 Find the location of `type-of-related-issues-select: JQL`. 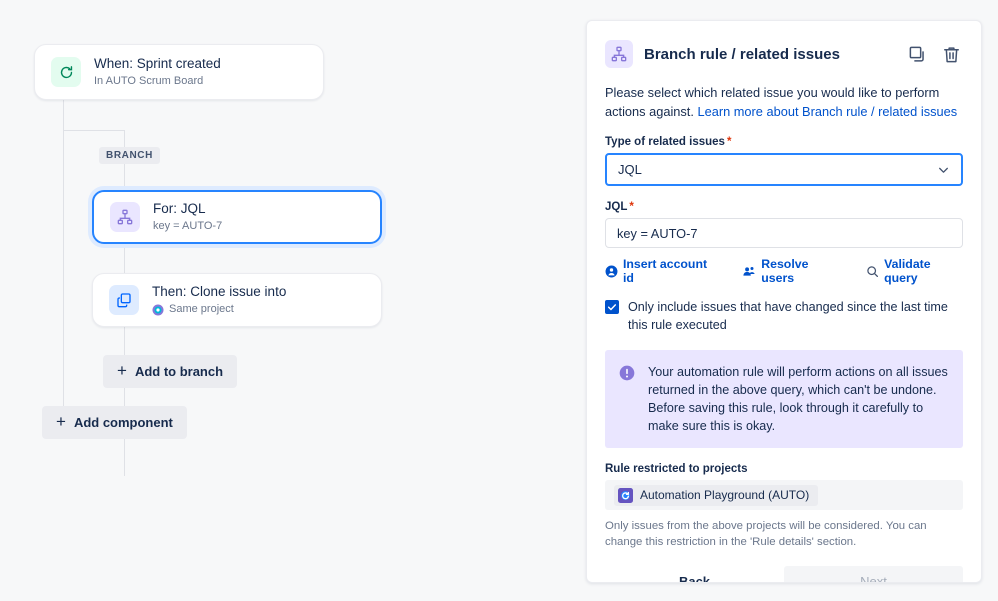

type-of-related-issues-select: JQL is located at coordinates (784, 169).